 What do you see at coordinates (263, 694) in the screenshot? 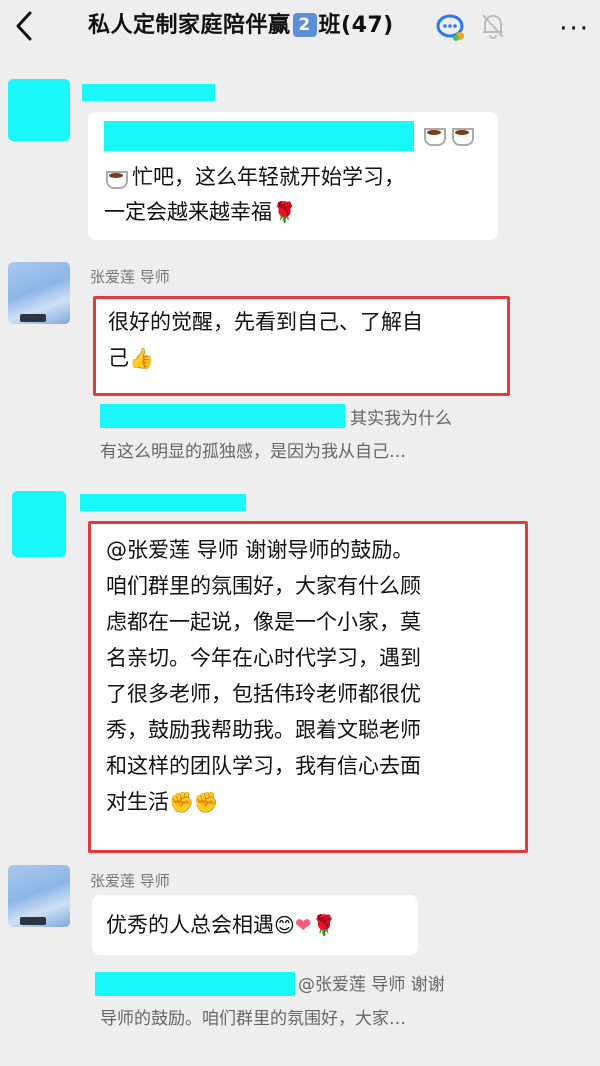
I see `message-text: 了很多老师，包括伟玲老师都很优` at bounding box center [263, 694].